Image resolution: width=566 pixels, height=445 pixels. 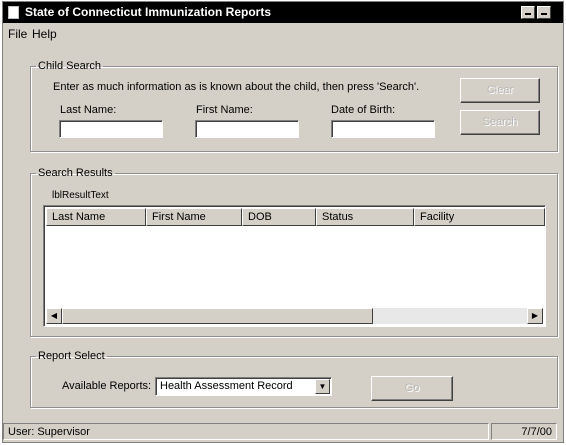 I want to click on maximize-icon, so click(x=544, y=12).